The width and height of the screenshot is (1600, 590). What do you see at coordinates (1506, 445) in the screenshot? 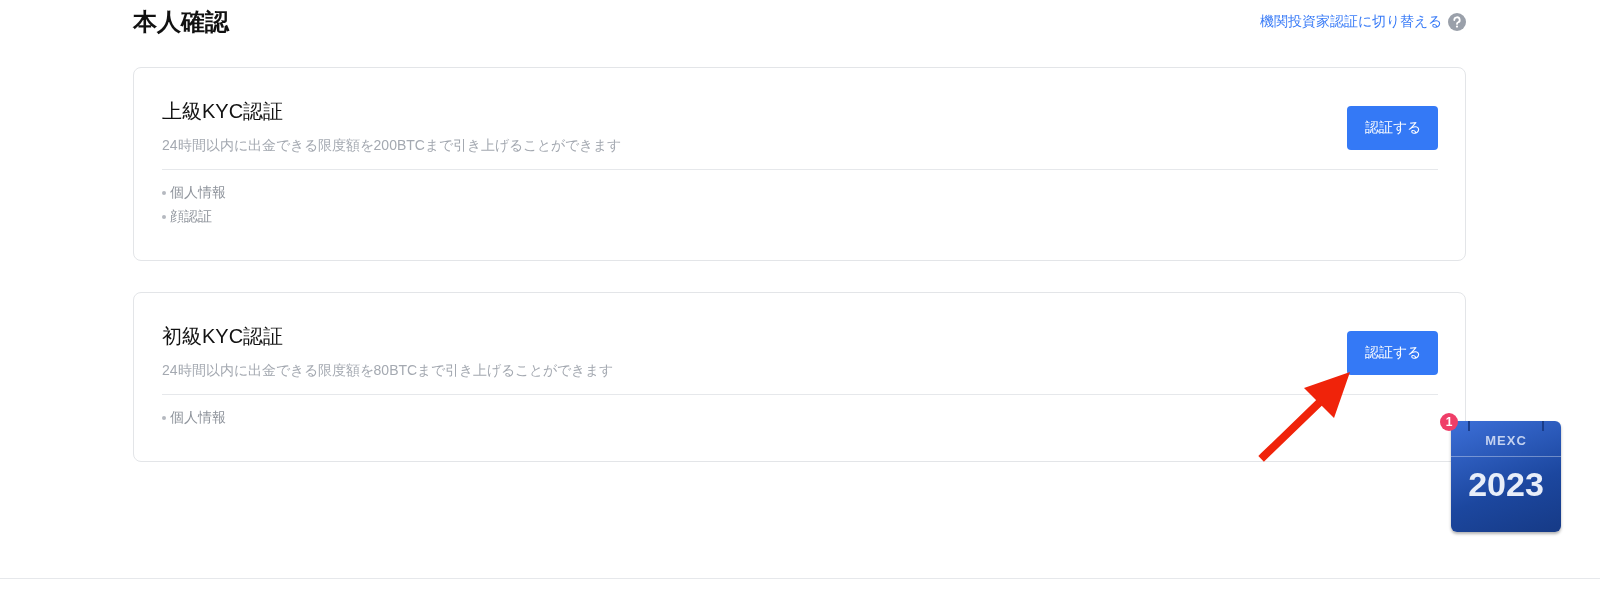
I see `calendar-brand: MEXC` at bounding box center [1506, 445].